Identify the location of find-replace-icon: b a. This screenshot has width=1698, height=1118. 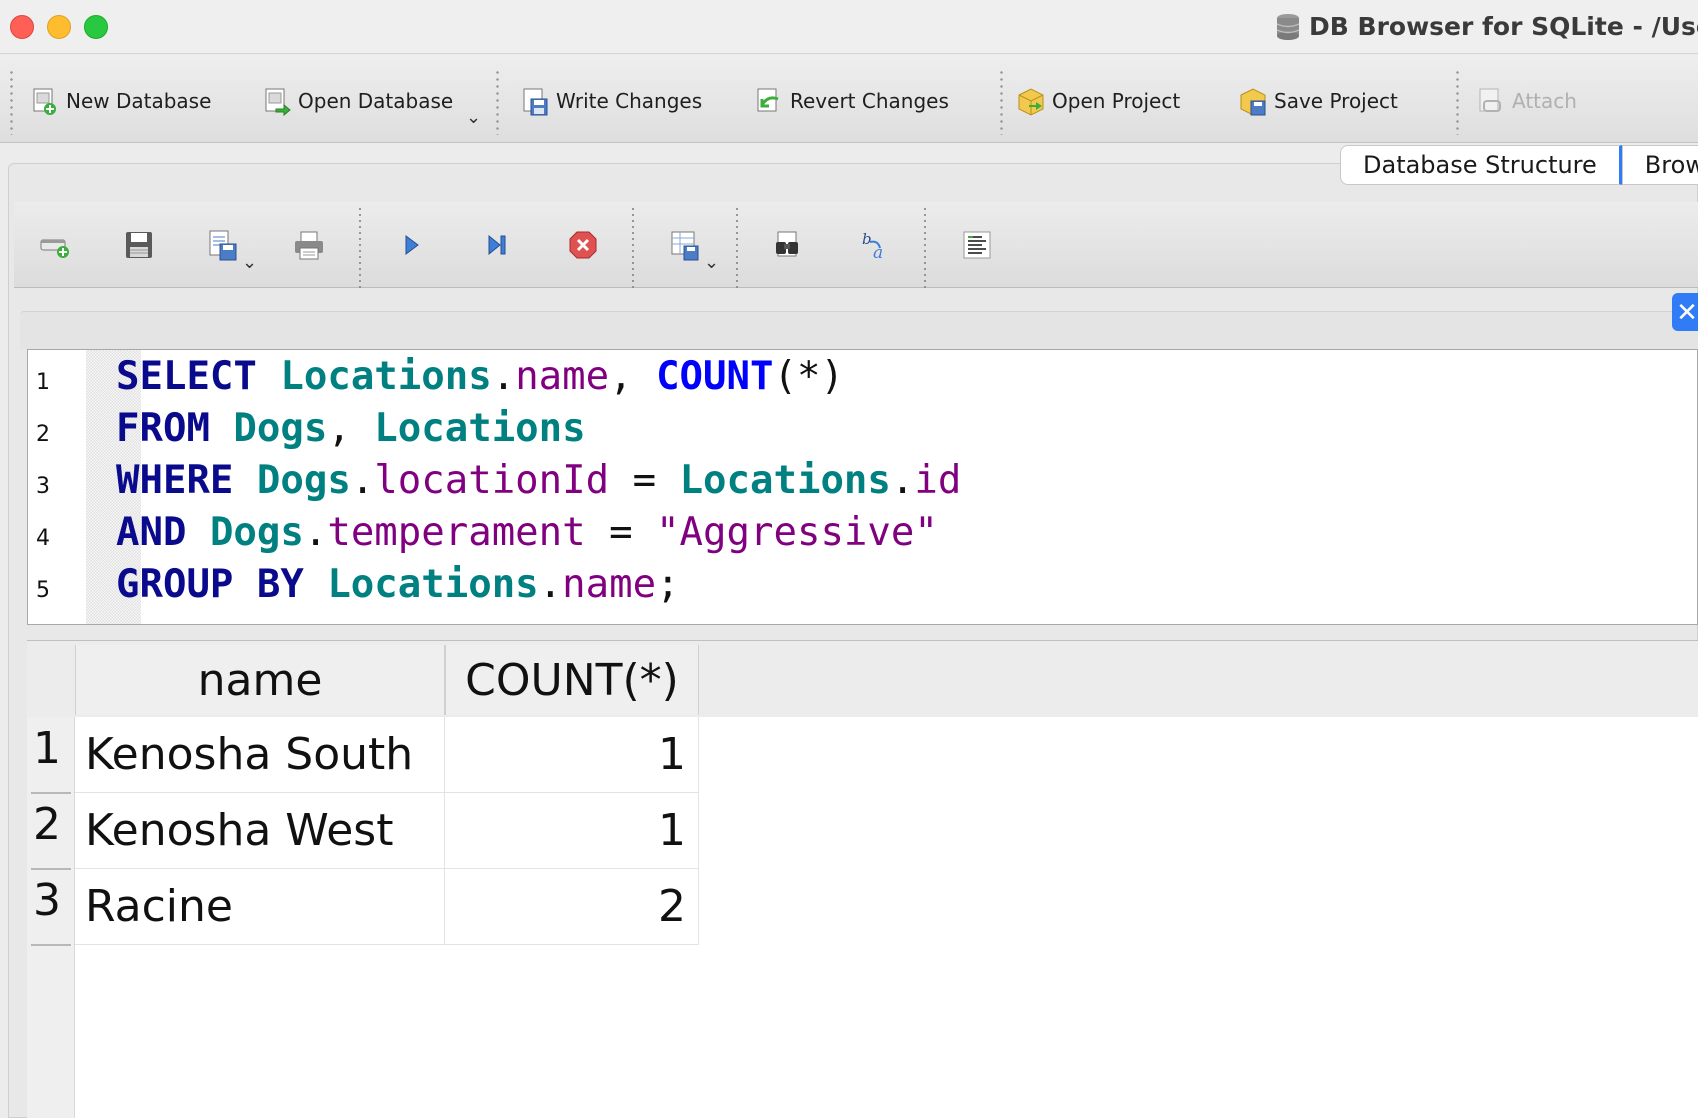
(875, 245).